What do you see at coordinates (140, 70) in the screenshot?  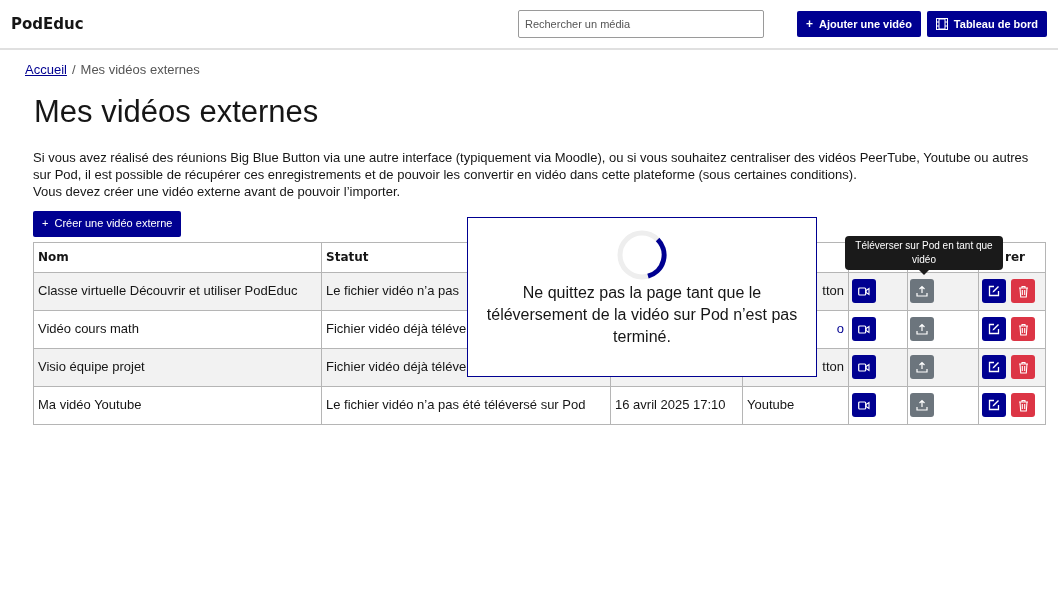 I see `breadcrumb-current: Mes vidéos externes` at bounding box center [140, 70].